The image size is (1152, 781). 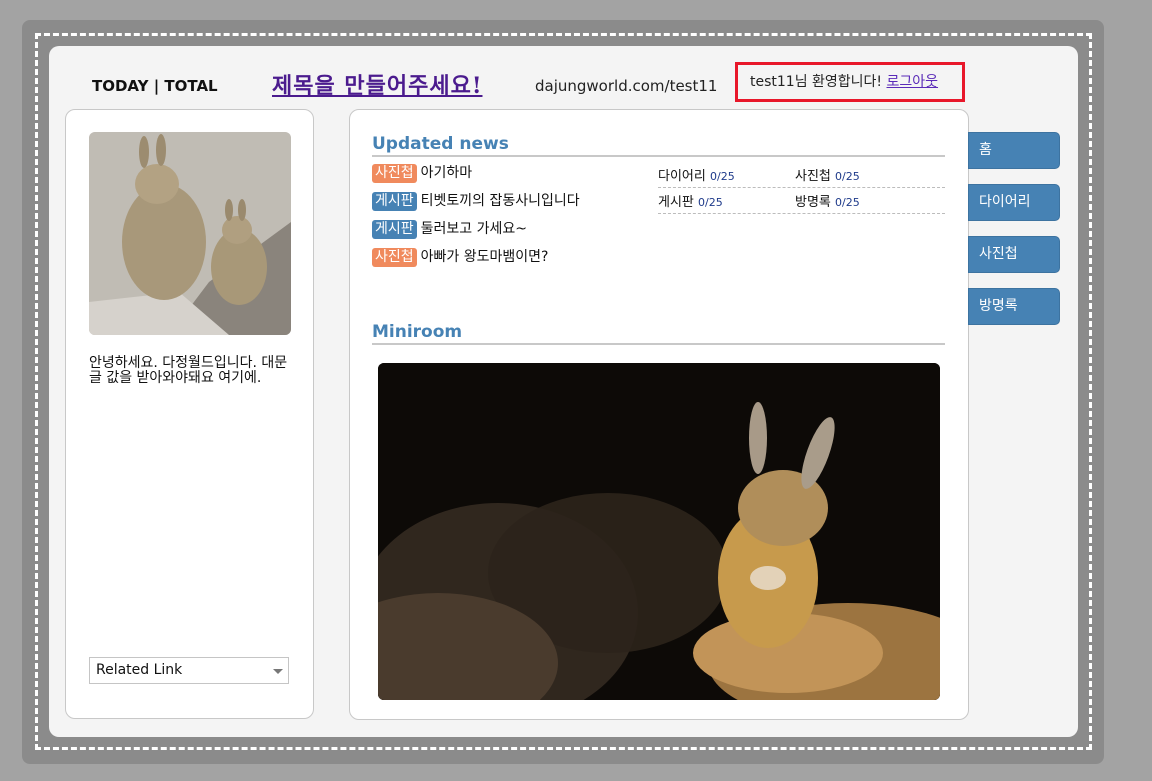 I want to click on miniroom-heading: Miniroom, so click(x=658, y=333).